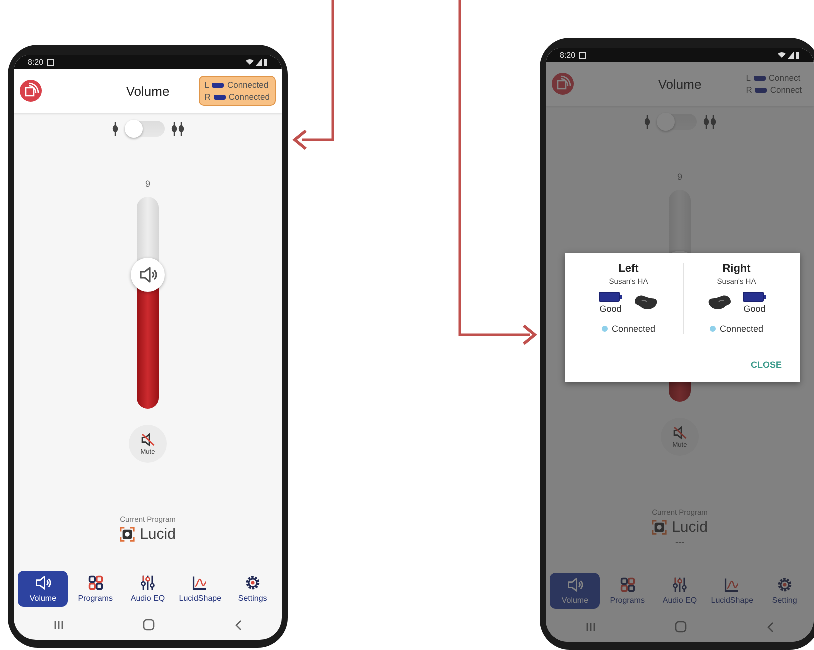 The width and height of the screenshot is (814, 650). What do you see at coordinates (736, 269) in the screenshot?
I see `device-side: Right` at bounding box center [736, 269].